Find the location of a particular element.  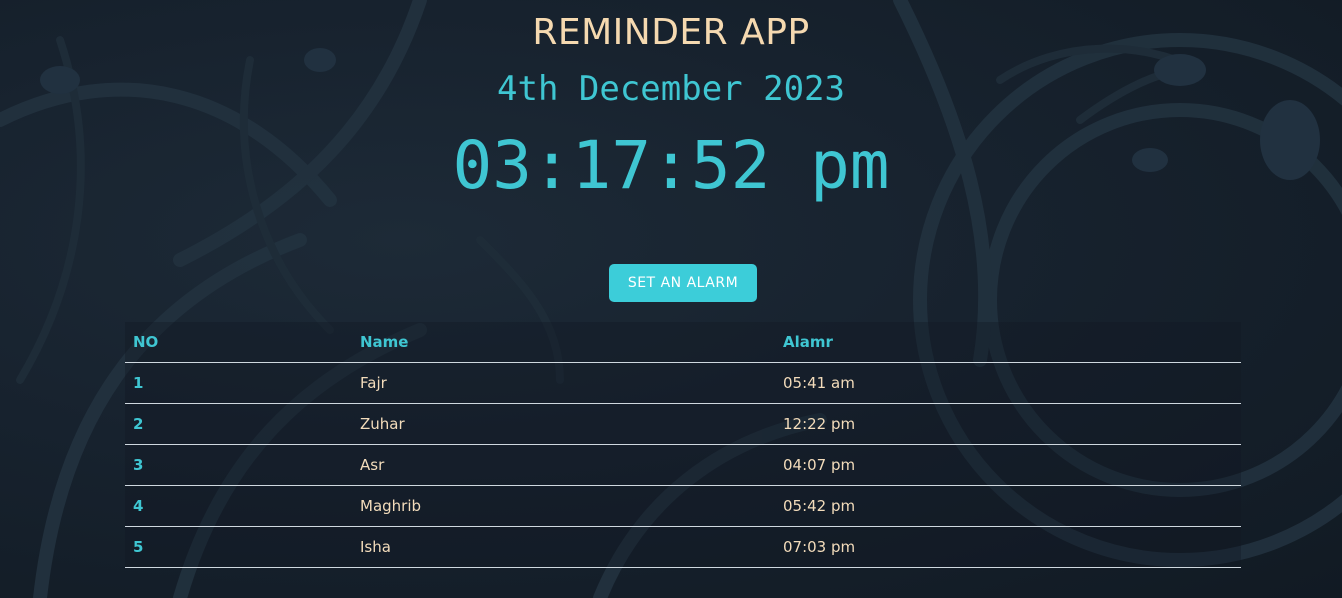

row-number: 5 is located at coordinates (138, 547).